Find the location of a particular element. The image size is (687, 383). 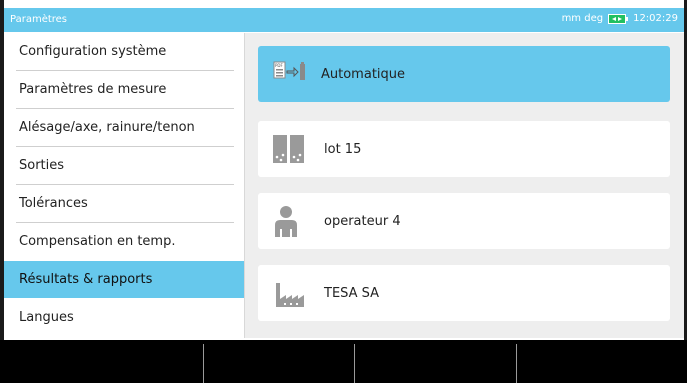

sidebar-item-label: Compensation en temp. is located at coordinates (97, 241).